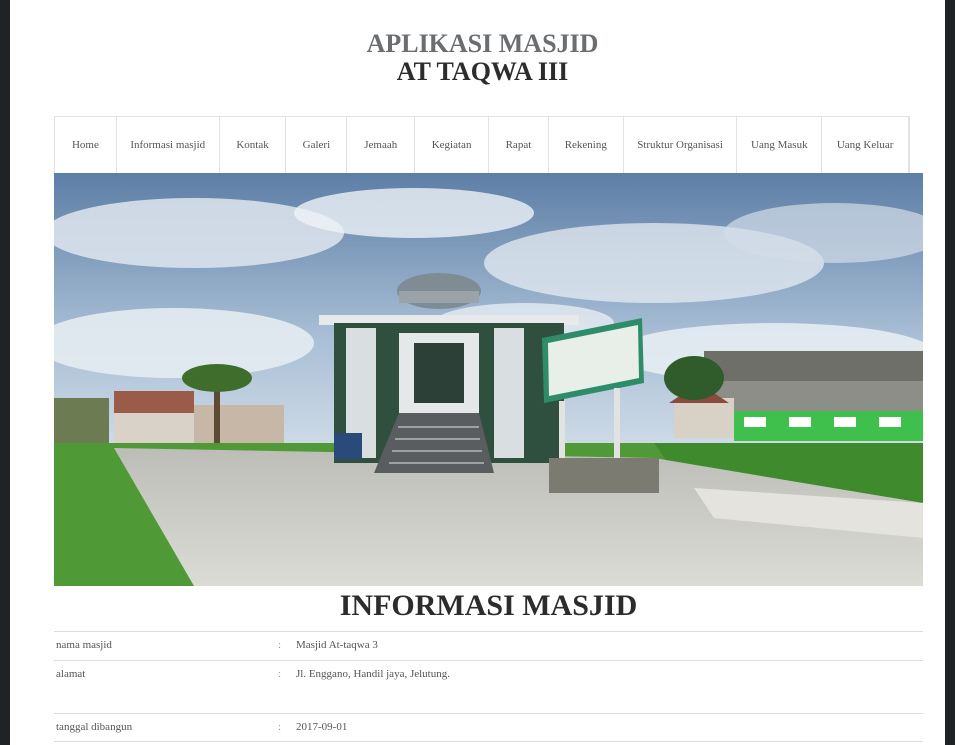 The image size is (955, 745). What do you see at coordinates (488, 727) in the screenshot?
I see `info-row-tanggal-dibangun: tanggal dibangun : 2017-09-01` at bounding box center [488, 727].